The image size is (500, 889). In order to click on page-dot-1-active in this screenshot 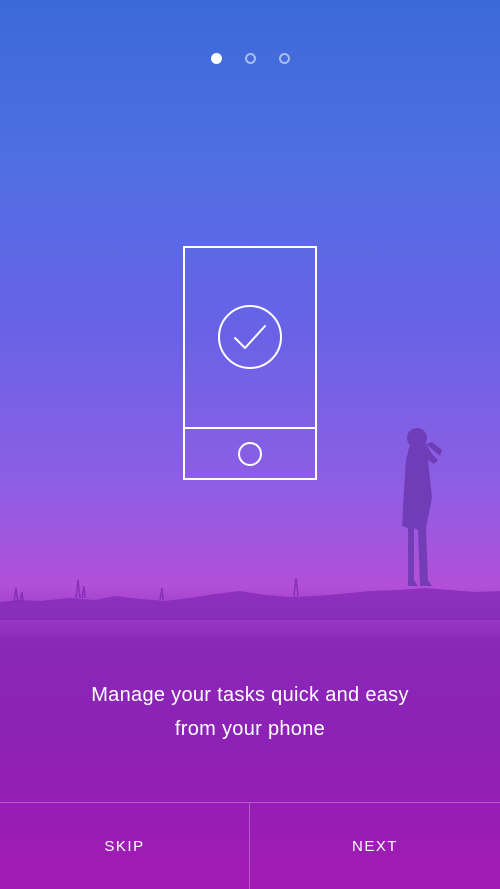, I will do `click(216, 58)`.